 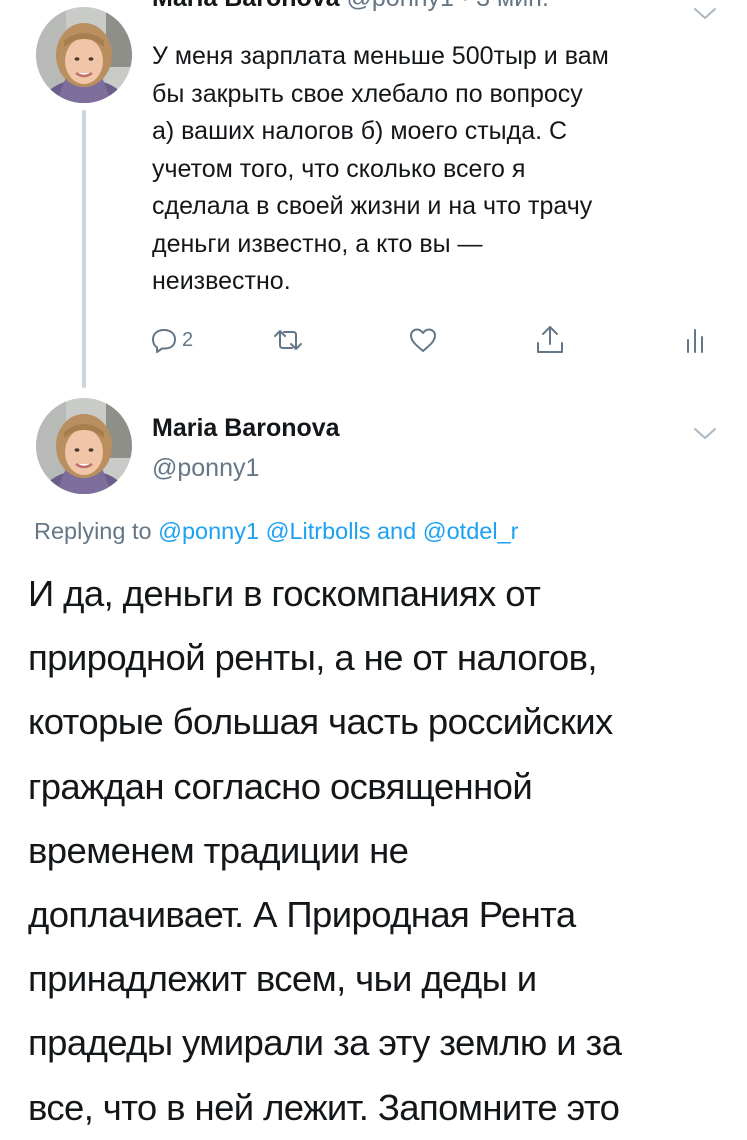 What do you see at coordinates (396, 531) in the screenshot?
I see `replying-and: and` at bounding box center [396, 531].